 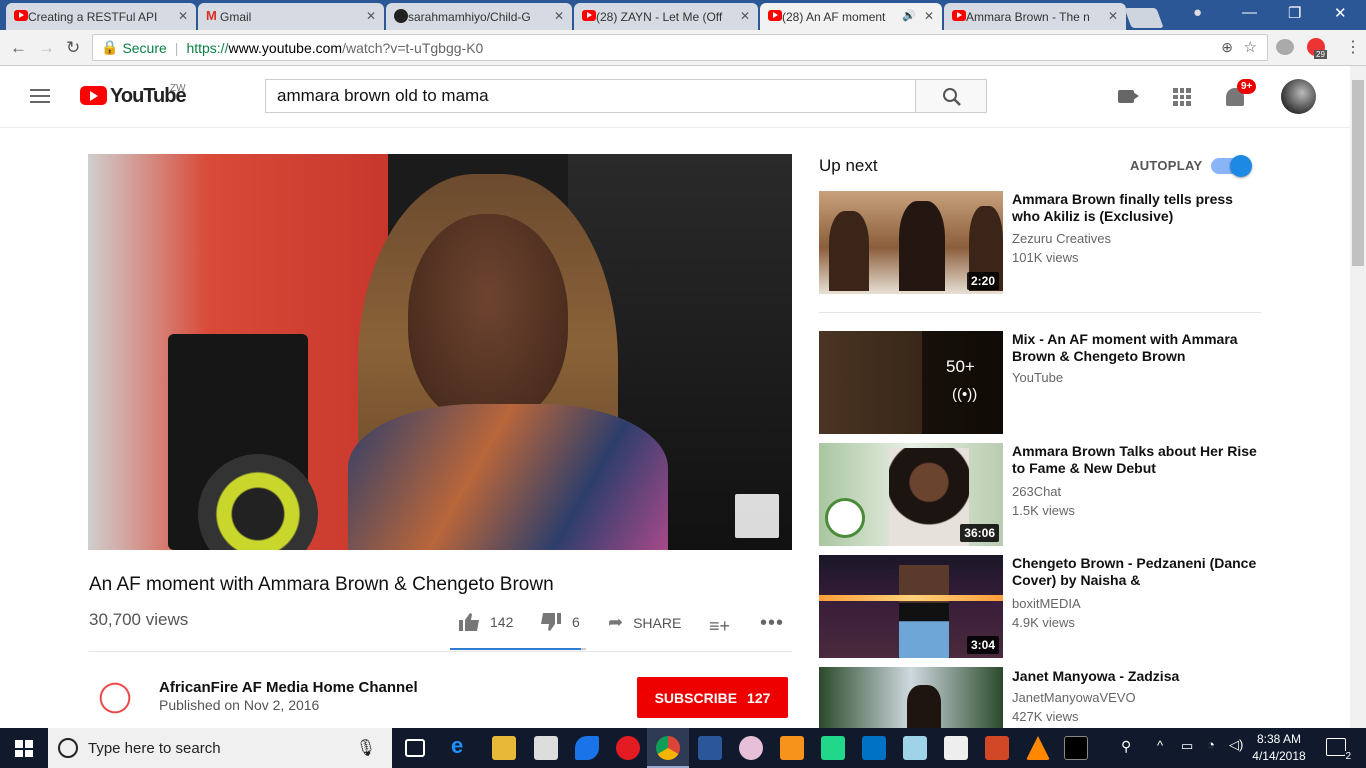 What do you see at coordinates (834, 16) in the screenshot?
I see `tab-title: (28) An AF moment` at bounding box center [834, 16].